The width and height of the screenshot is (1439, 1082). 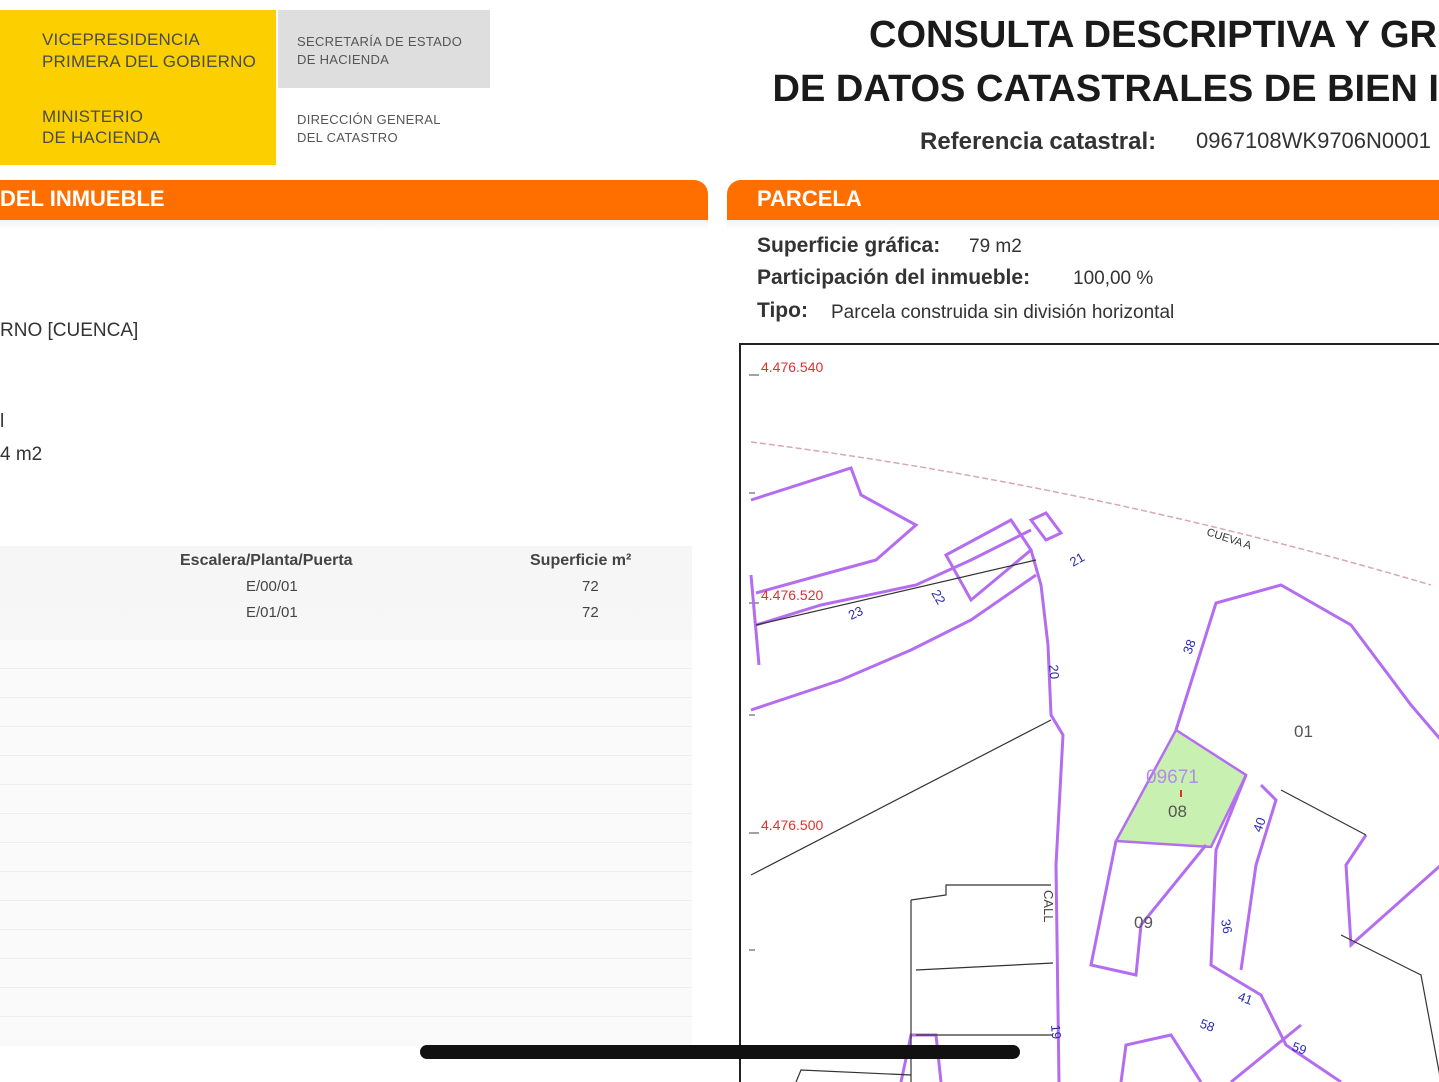 What do you see at coordinates (1054, 672) in the screenshot?
I see `house-number-20: 20` at bounding box center [1054, 672].